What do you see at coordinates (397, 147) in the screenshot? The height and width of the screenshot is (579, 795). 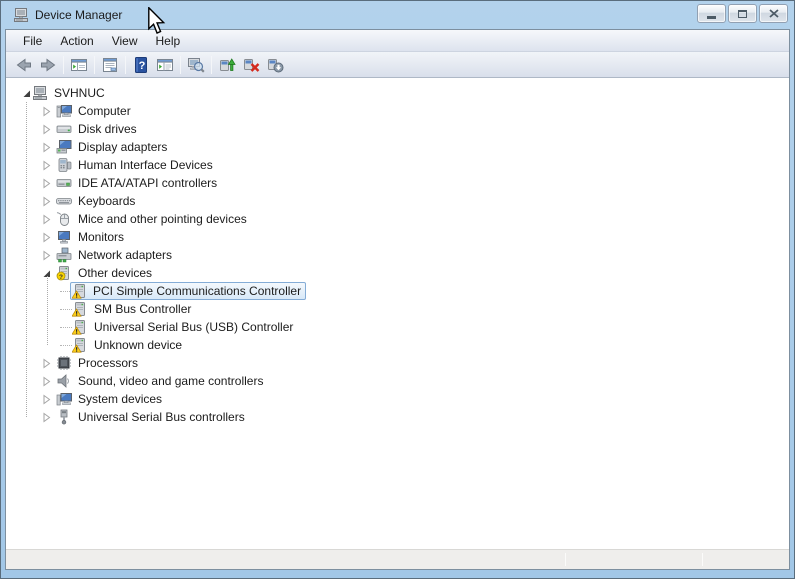 I see `tree-item: Display adapters` at bounding box center [397, 147].